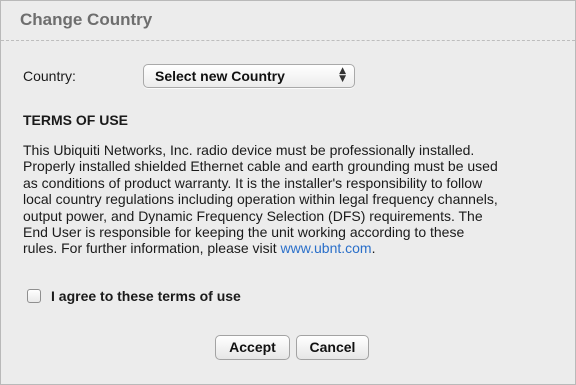 The height and width of the screenshot is (385, 576). I want to click on terms-heading: TERMS OF USE, so click(76, 120).